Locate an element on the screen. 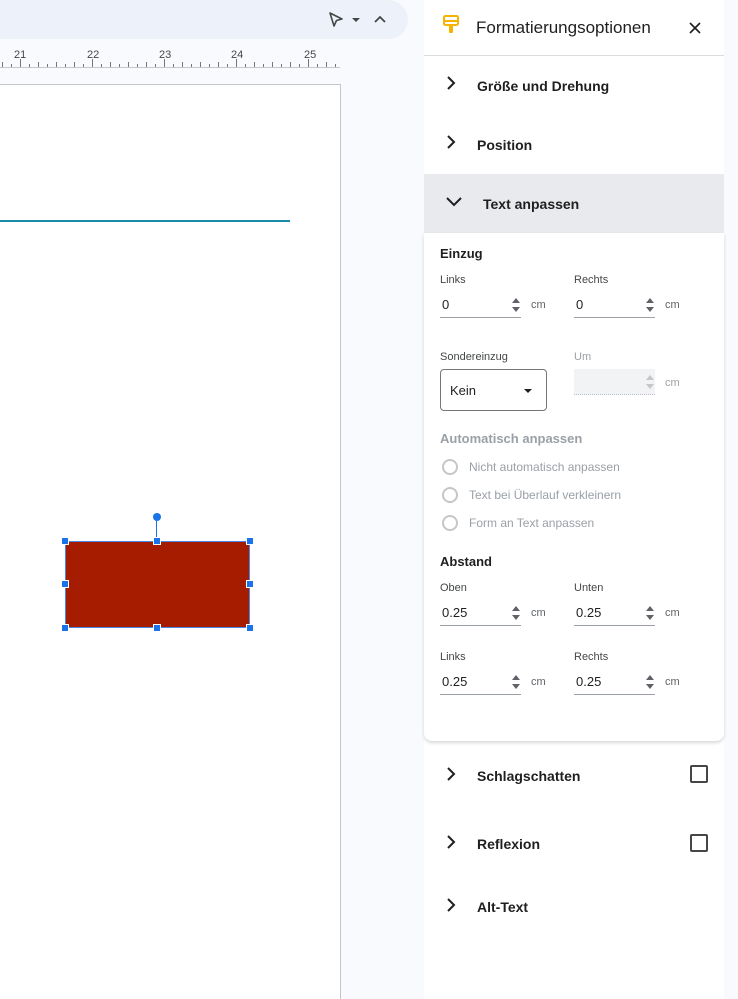  collapse-toolbar-icon is located at coordinates (380, 20).